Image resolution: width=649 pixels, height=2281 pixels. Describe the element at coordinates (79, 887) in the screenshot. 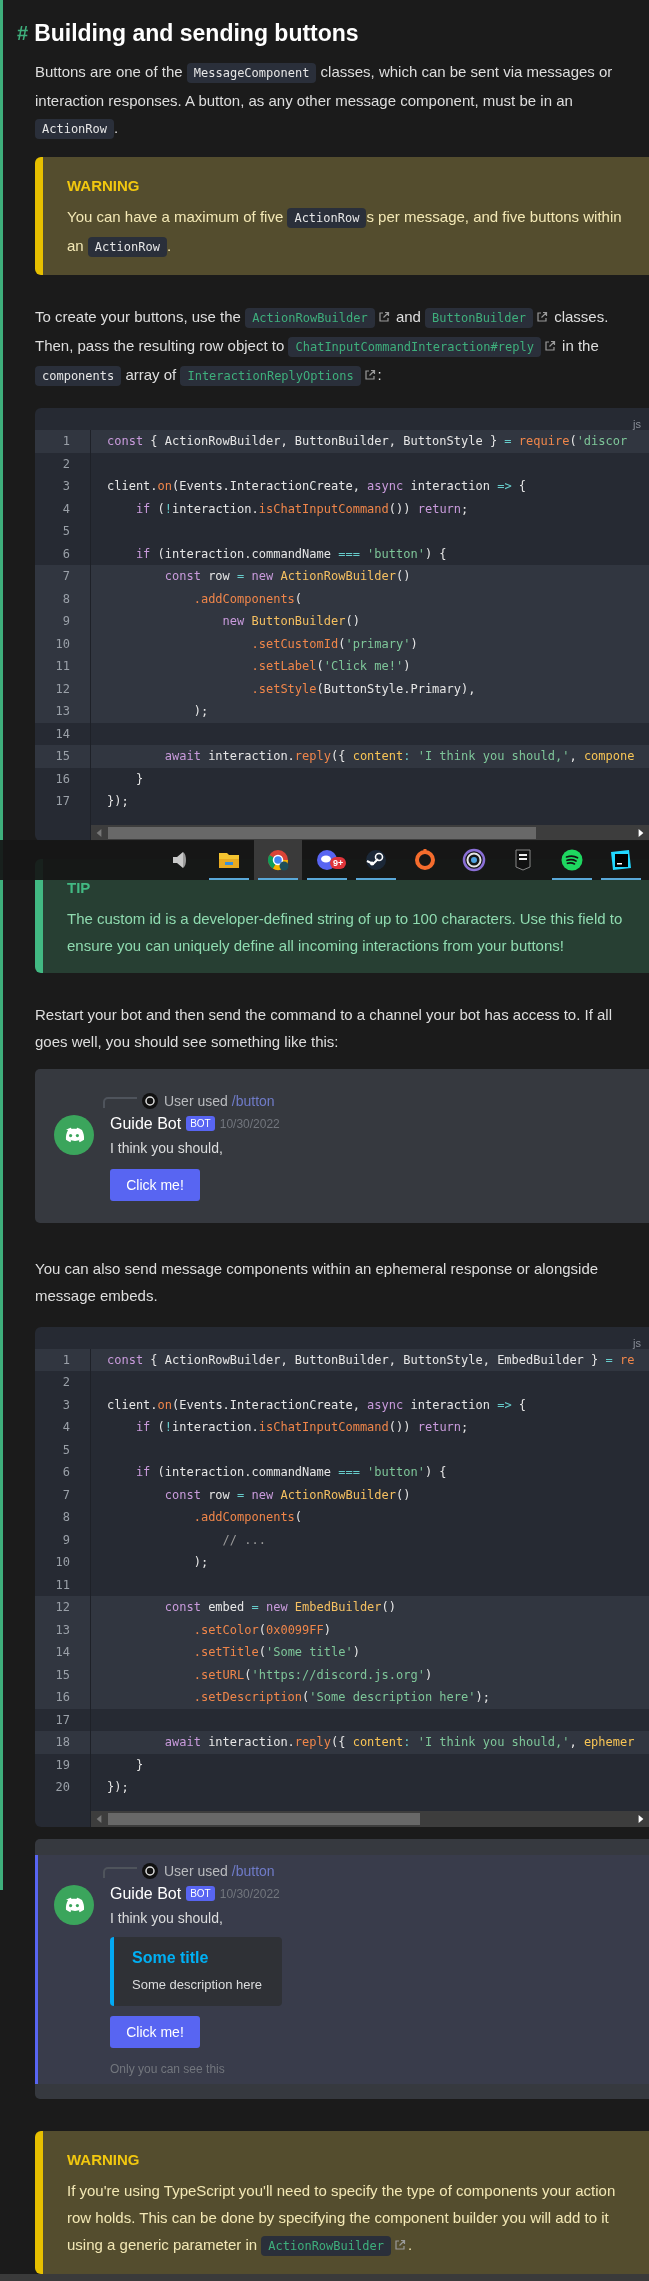

I see `callout-title: TIP` at that location.